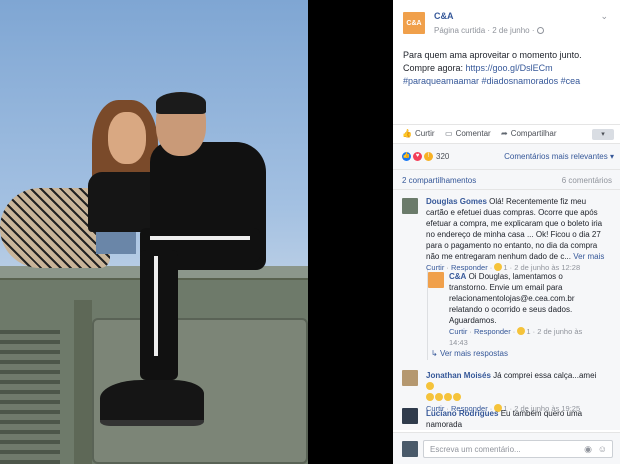 The image size is (620, 464). I want to click on love-reaction-icon: ♥, so click(417, 156).